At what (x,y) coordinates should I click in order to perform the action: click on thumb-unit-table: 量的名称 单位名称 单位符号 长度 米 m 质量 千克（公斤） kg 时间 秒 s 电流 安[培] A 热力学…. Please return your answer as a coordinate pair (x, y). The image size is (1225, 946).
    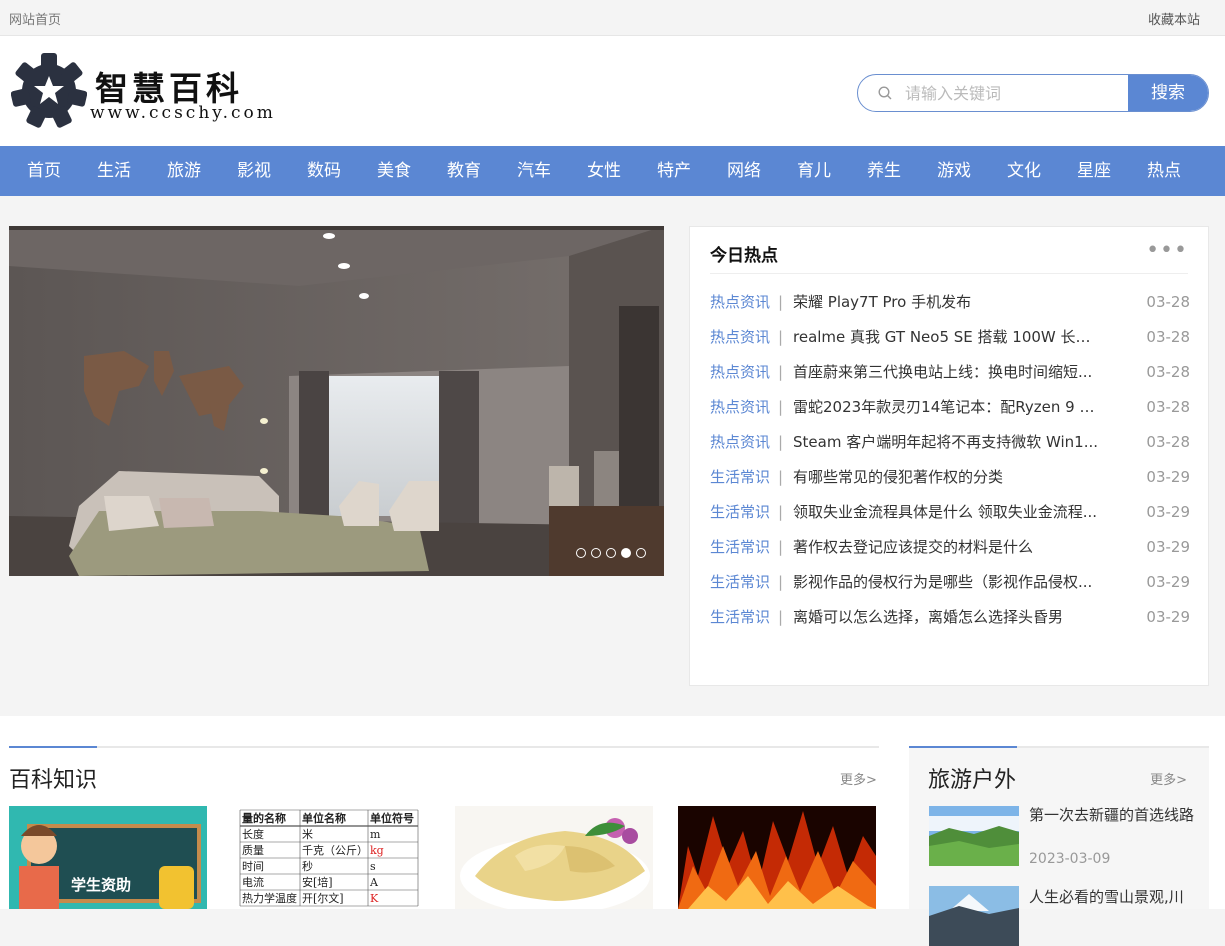
    Looking at the image, I should click on (331, 857).